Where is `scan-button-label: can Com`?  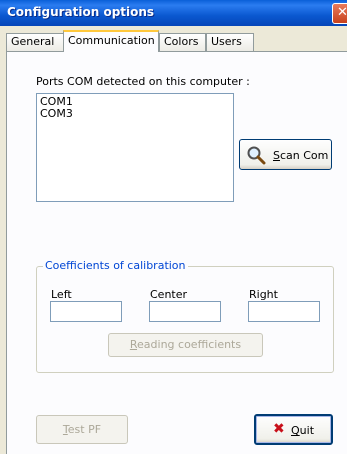 scan-button-label: can Com is located at coordinates (304, 155).